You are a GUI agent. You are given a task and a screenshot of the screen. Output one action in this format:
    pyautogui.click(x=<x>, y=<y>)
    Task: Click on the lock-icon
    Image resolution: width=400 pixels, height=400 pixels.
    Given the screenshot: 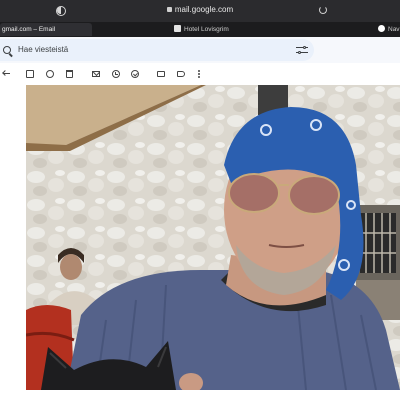 What is the action you would take?
    pyautogui.click(x=169, y=9)
    